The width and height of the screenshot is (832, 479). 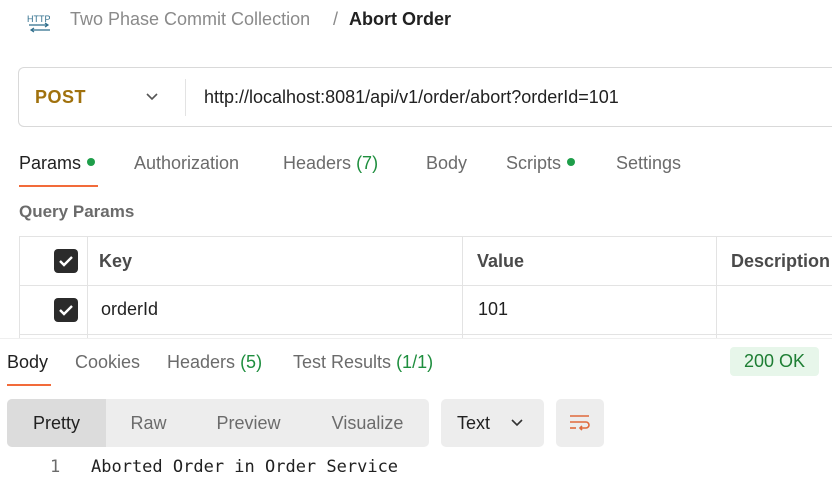 I want to click on view-pretty-button: Pretty, so click(x=56, y=423).